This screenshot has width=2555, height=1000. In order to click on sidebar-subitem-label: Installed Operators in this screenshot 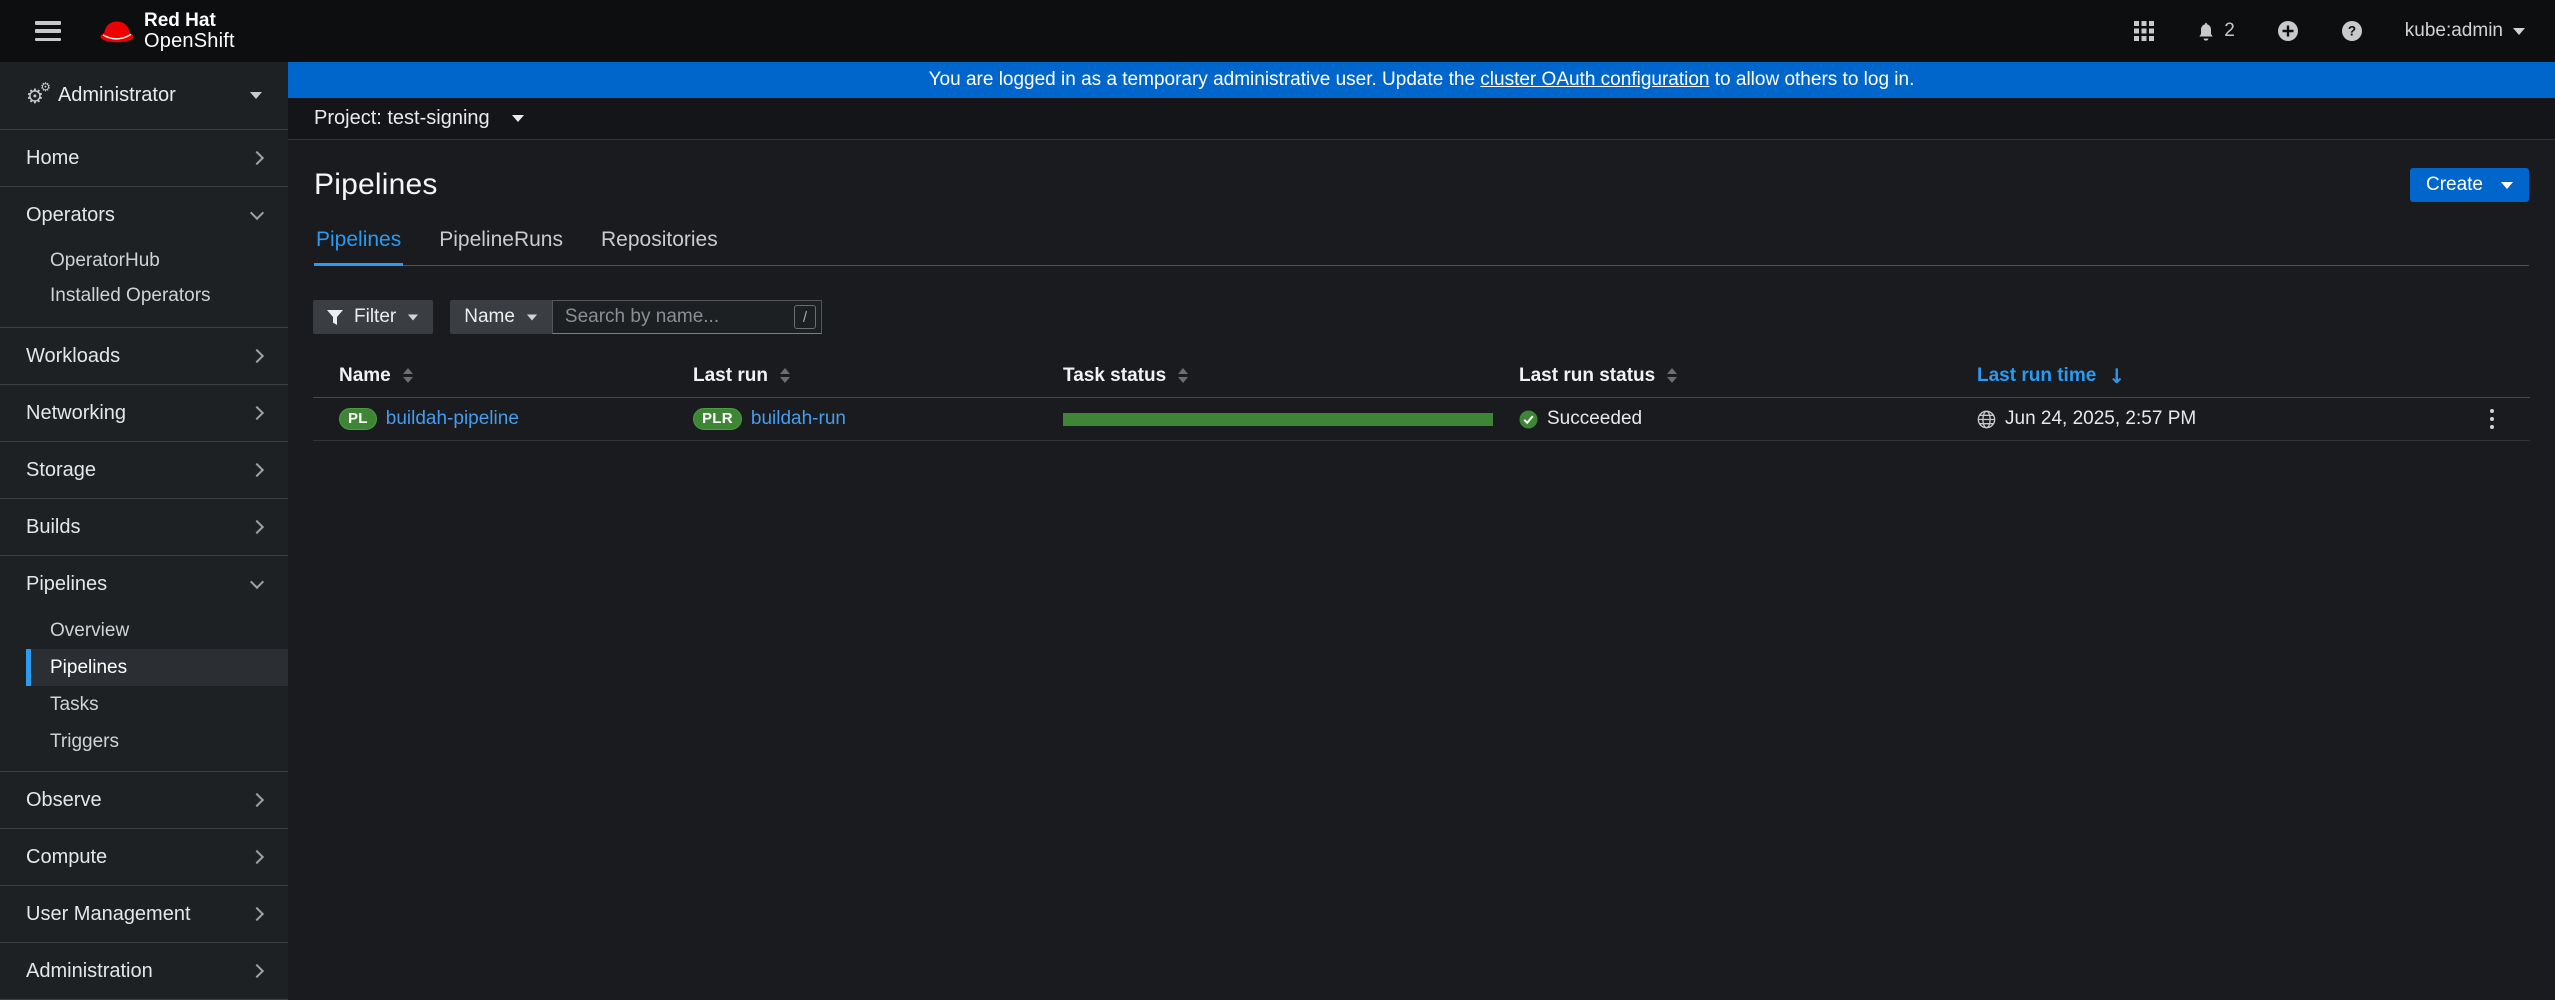, I will do `click(130, 295)`.